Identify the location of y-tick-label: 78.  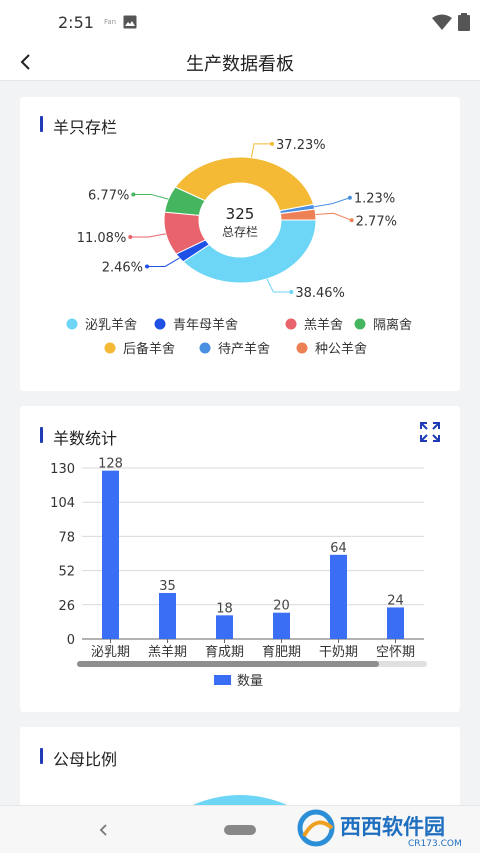
(66, 537).